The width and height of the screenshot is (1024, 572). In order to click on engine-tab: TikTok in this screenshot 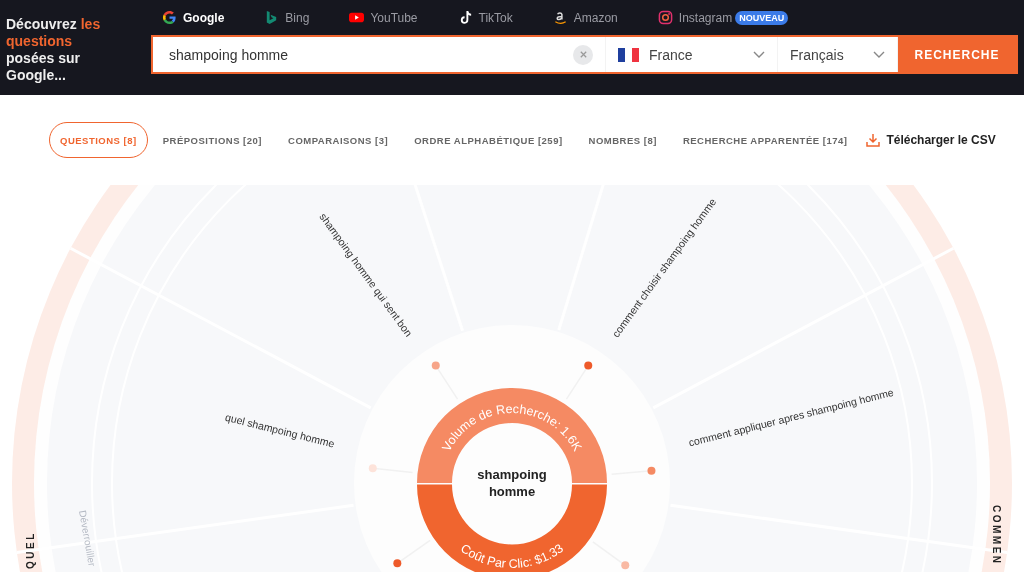, I will do `click(485, 17)`.